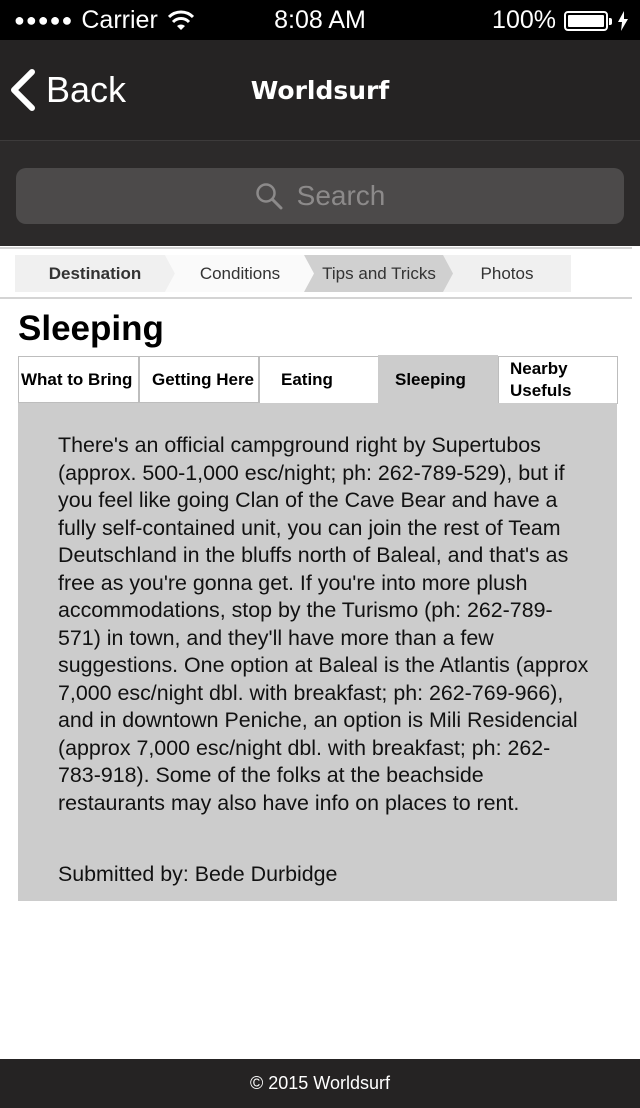 This screenshot has height=1108, width=640. I want to click on battery-cap, so click(610, 21).